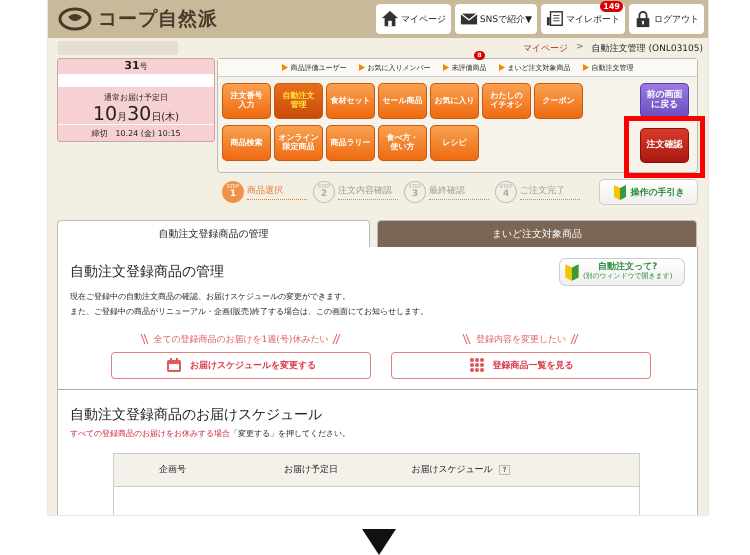 This screenshot has height=555, width=750. Describe the element at coordinates (402, 143) in the screenshot. I see `menu-button: 食べ方・ 使い方` at that location.